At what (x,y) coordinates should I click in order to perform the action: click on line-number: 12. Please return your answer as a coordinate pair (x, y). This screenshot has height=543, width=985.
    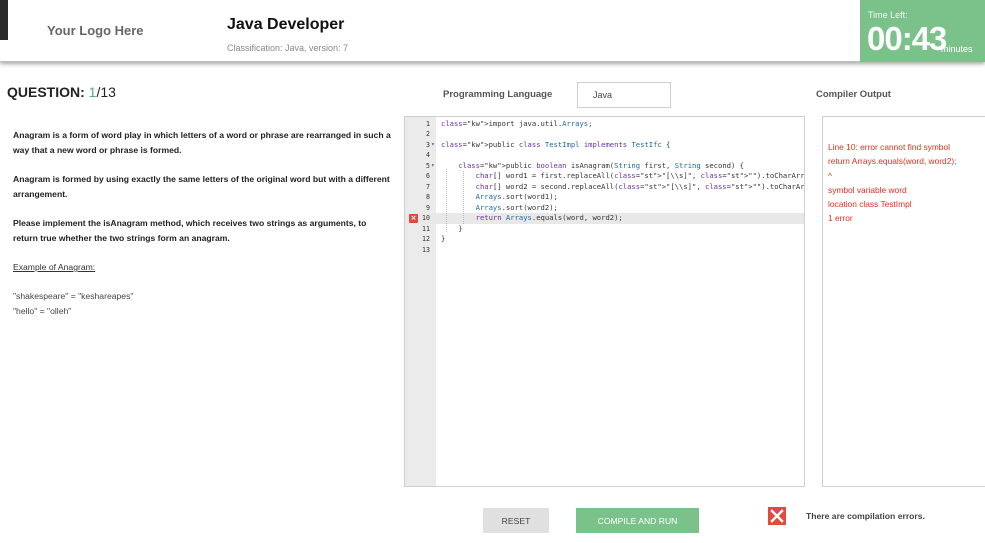
    Looking at the image, I should click on (426, 239).